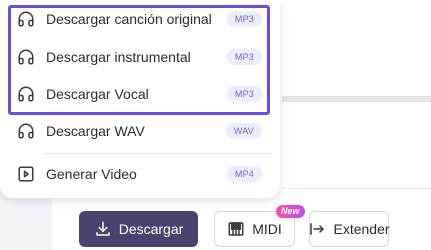 This screenshot has width=431, height=250. Describe the element at coordinates (139, 174) in the screenshot. I see `menu-item-generate-video: Generar Video MP4` at that location.